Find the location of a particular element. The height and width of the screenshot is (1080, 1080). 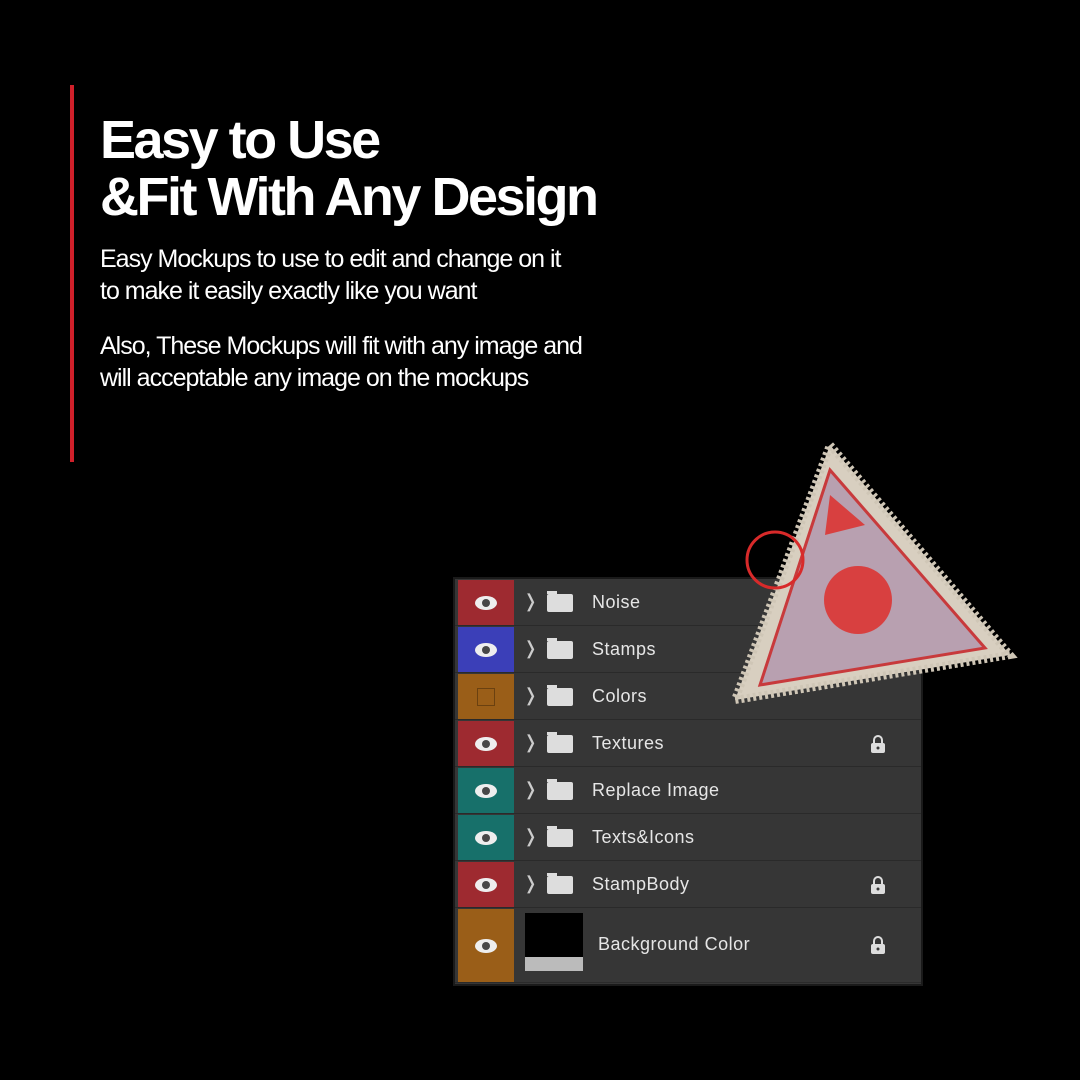

layer-thumbnail is located at coordinates (554, 942).